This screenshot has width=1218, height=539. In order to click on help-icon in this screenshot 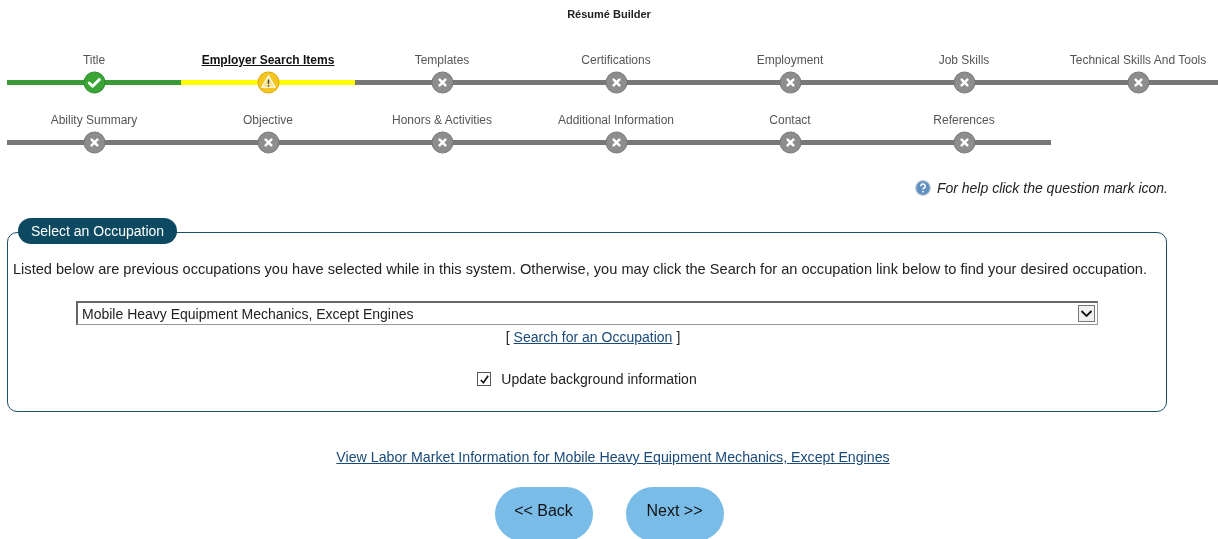, I will do `click(922, 188)`.